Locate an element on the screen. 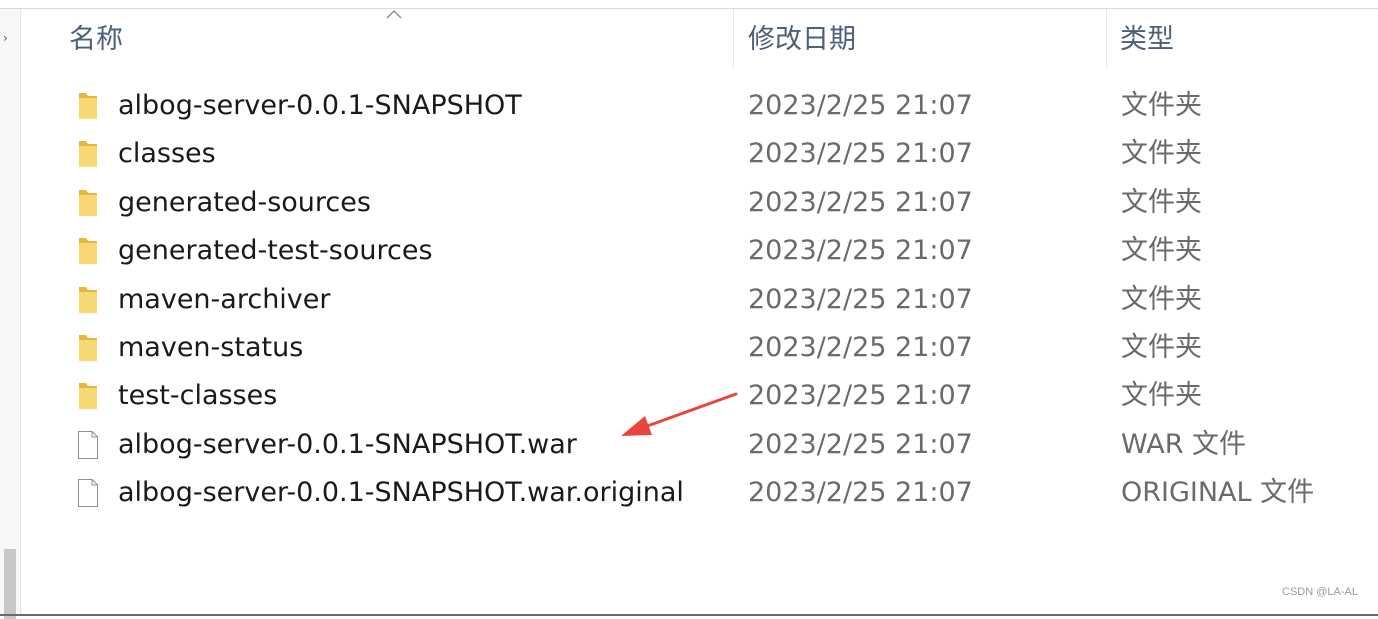 The image size is (1378, 619). file-name: albog-server-0.0.1-SNAPSHOT.war is located at coordinates (347, 445).